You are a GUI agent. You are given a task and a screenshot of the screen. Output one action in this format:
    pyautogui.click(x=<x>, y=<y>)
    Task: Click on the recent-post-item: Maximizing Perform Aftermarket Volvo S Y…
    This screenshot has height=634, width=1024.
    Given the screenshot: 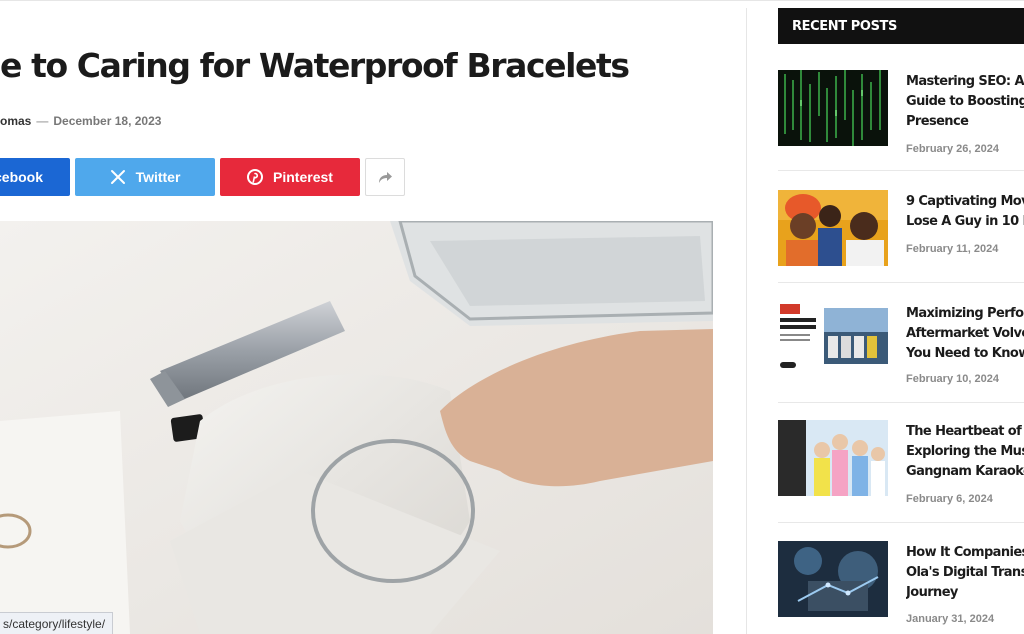 What is the action you would take?
    pyautogui.click(x=901, y=352)
    